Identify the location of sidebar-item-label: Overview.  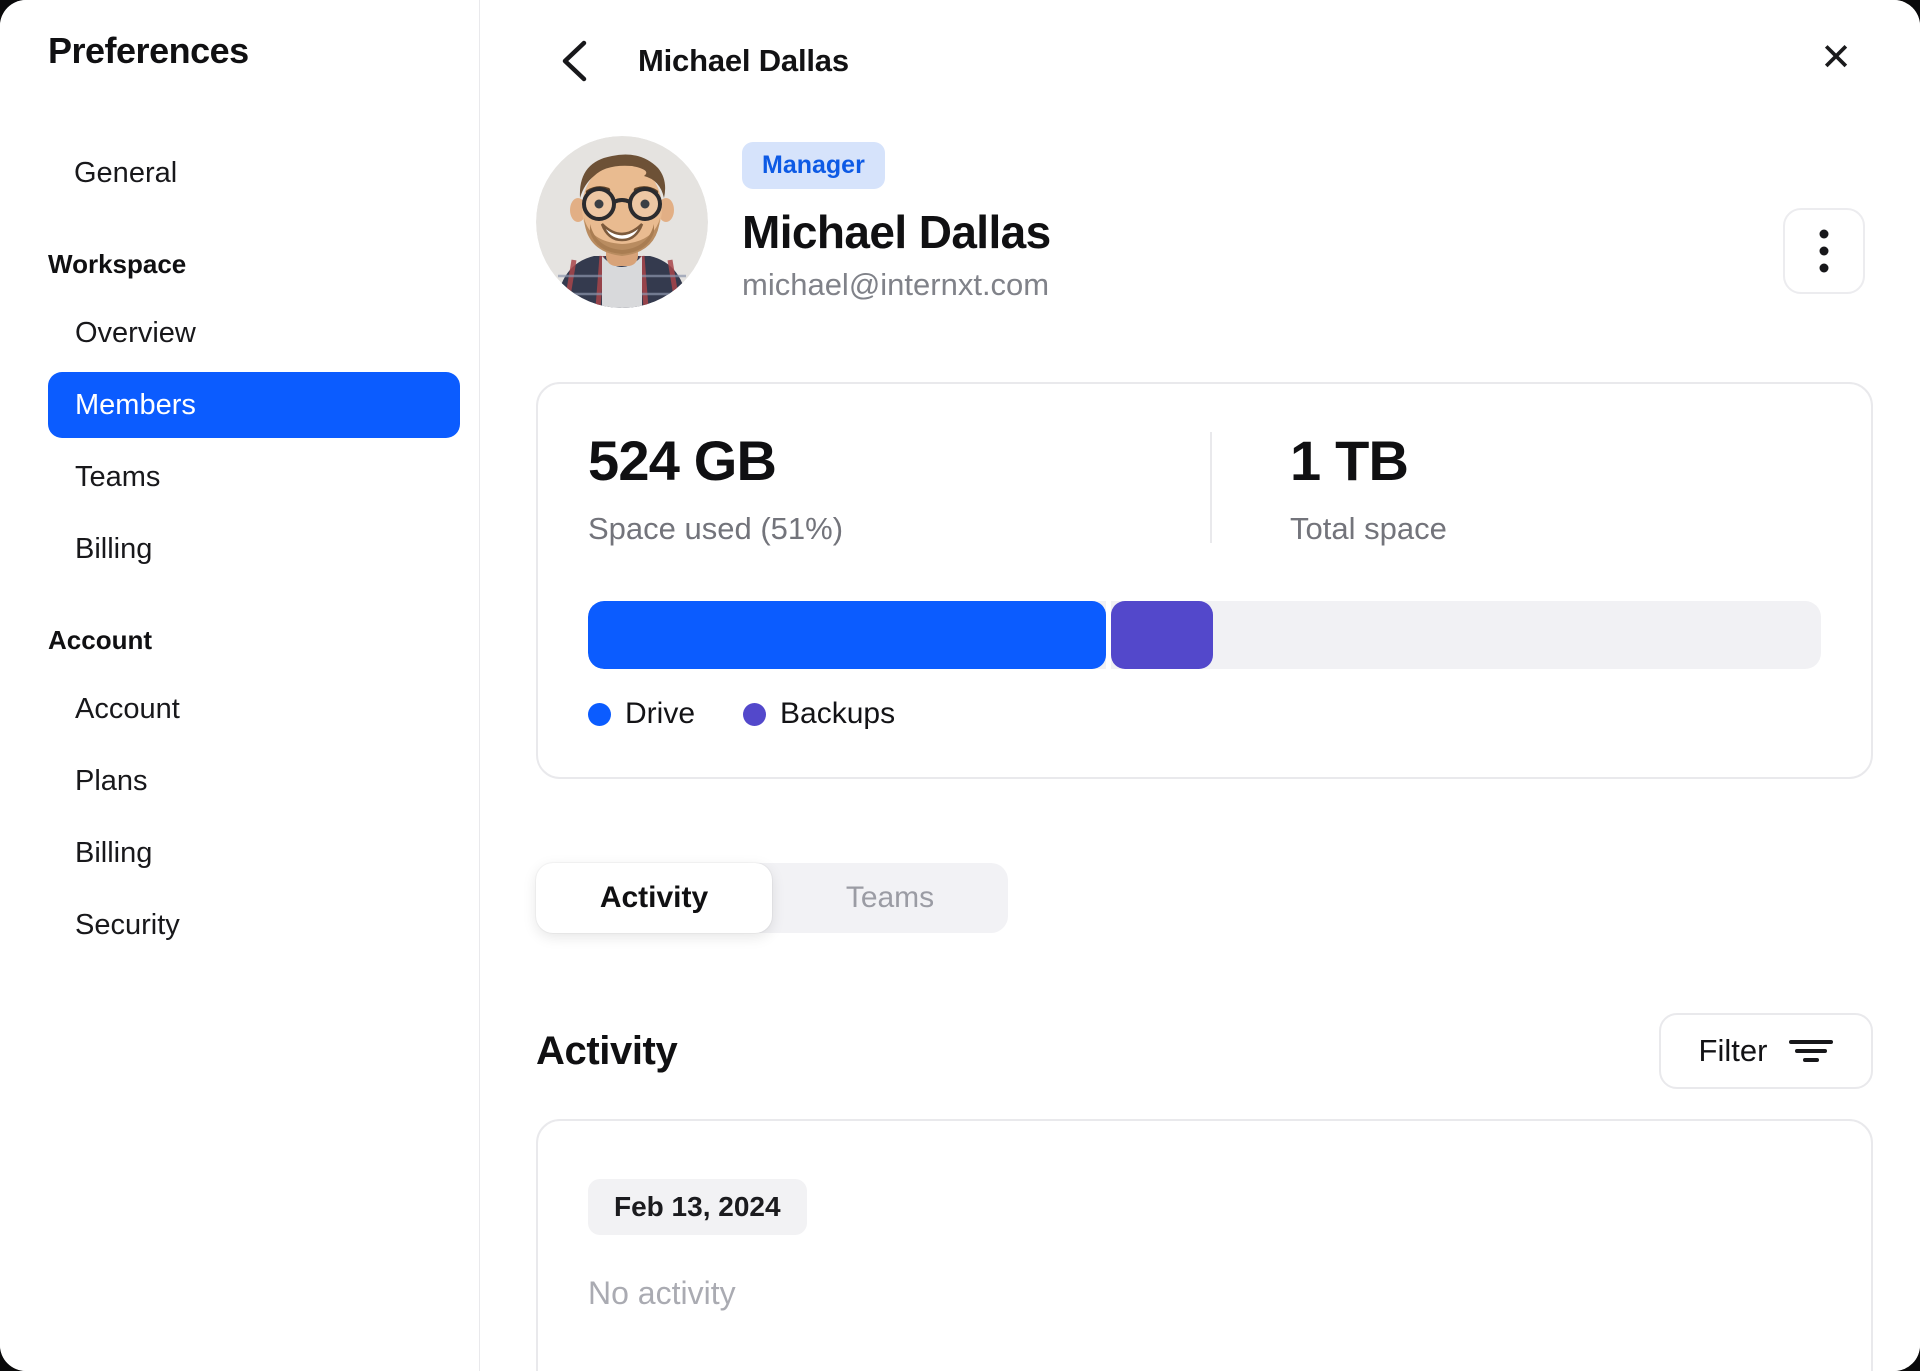
(135, 332).